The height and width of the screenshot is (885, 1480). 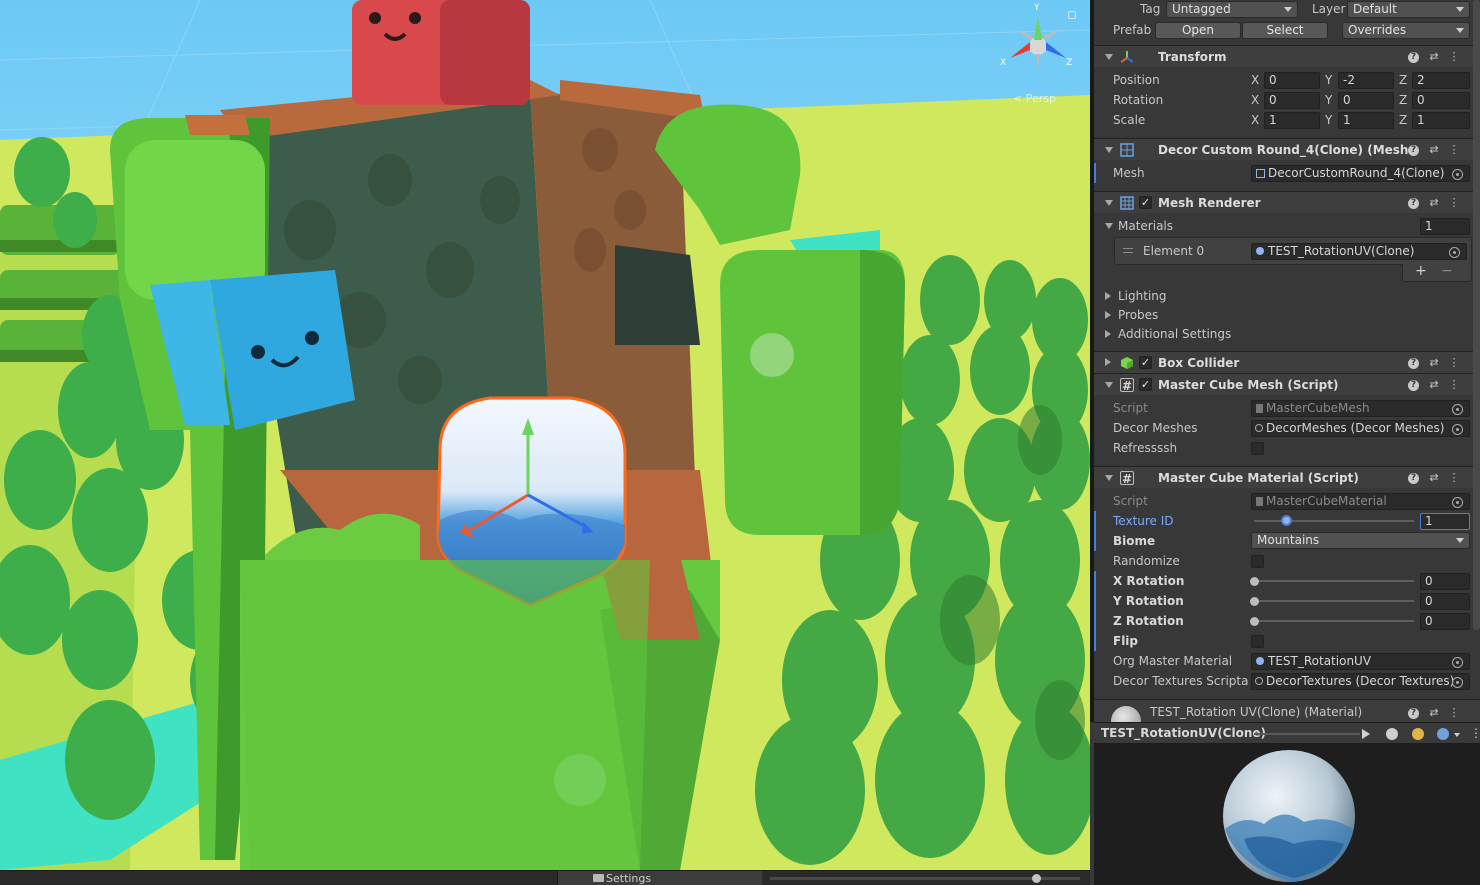 What do you see at coordinates (1366, 120) in the screenshot?
I see `scale-y-field: 1` at bounding box center [1366, 120].